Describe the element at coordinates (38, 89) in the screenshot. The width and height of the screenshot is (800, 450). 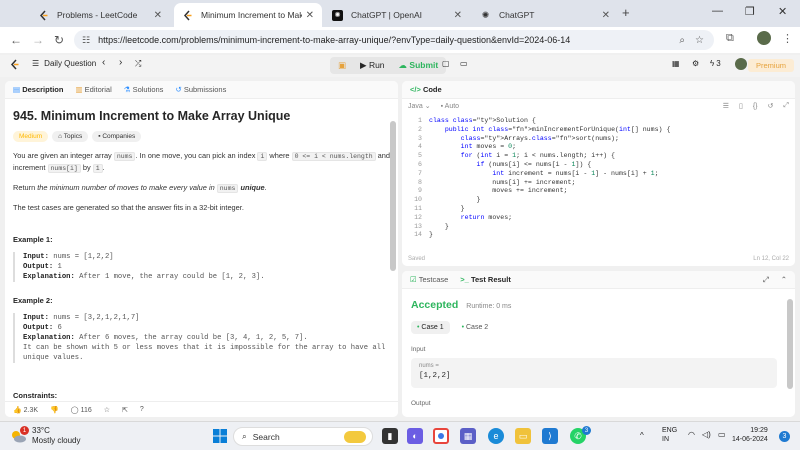
I see `tab-description: ▤ Description` at that location.